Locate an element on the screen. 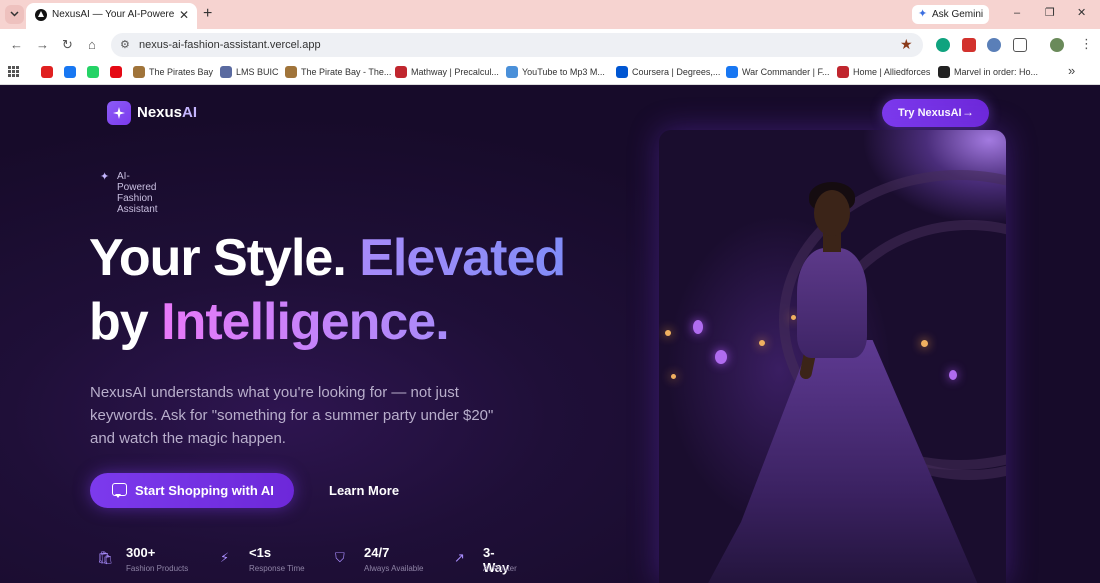  profile-avatar is located at coordinates (1057, 45).